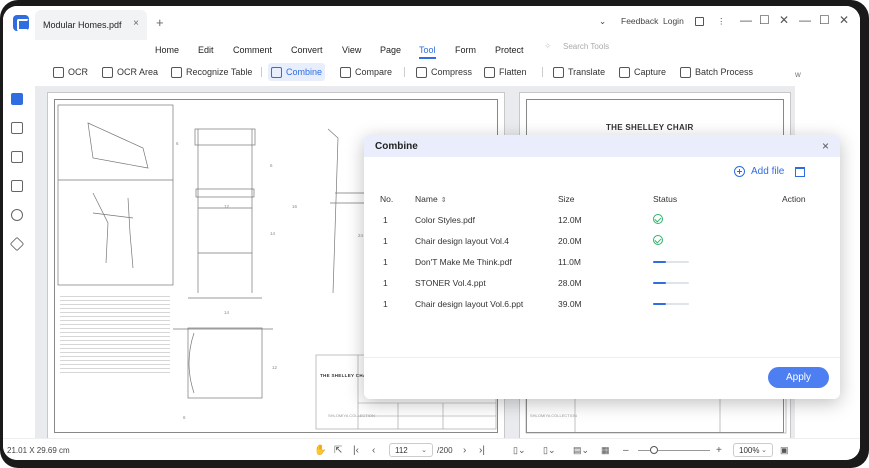 This screenshot has height=468, width=869. I want to click on combine-button: Combine, so click(297, 72).